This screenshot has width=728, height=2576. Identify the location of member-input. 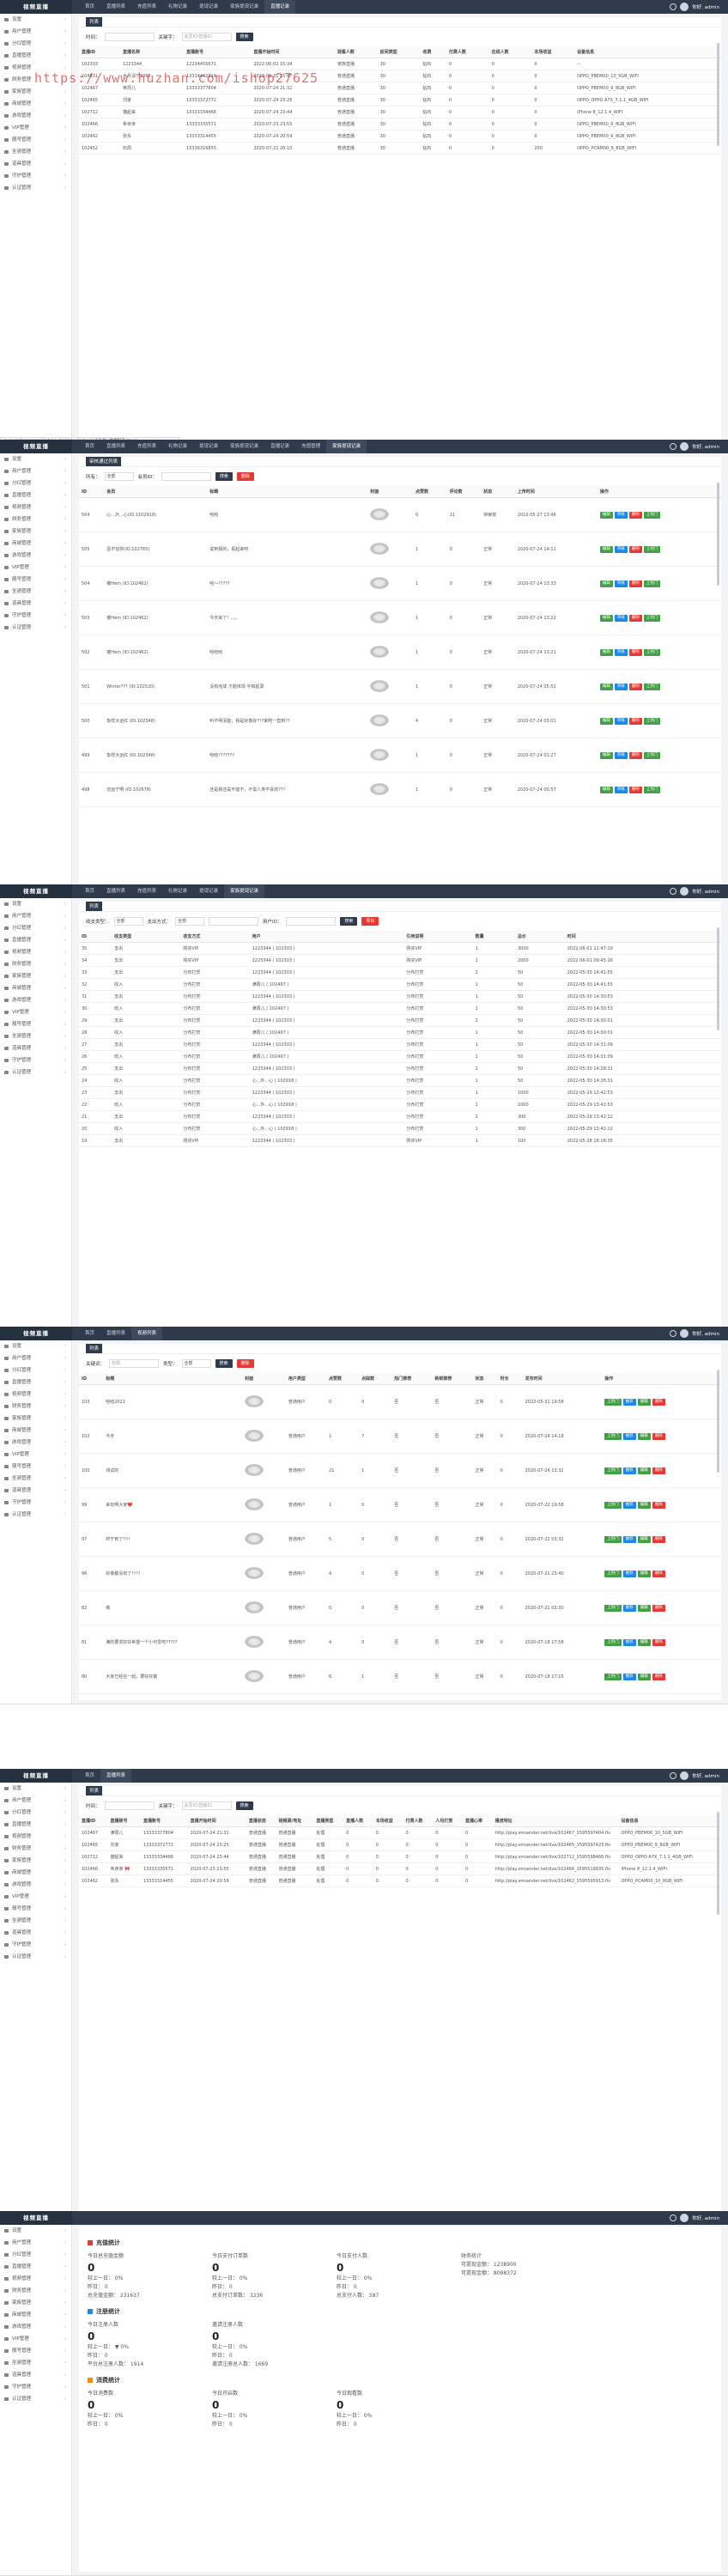
(186, 477).